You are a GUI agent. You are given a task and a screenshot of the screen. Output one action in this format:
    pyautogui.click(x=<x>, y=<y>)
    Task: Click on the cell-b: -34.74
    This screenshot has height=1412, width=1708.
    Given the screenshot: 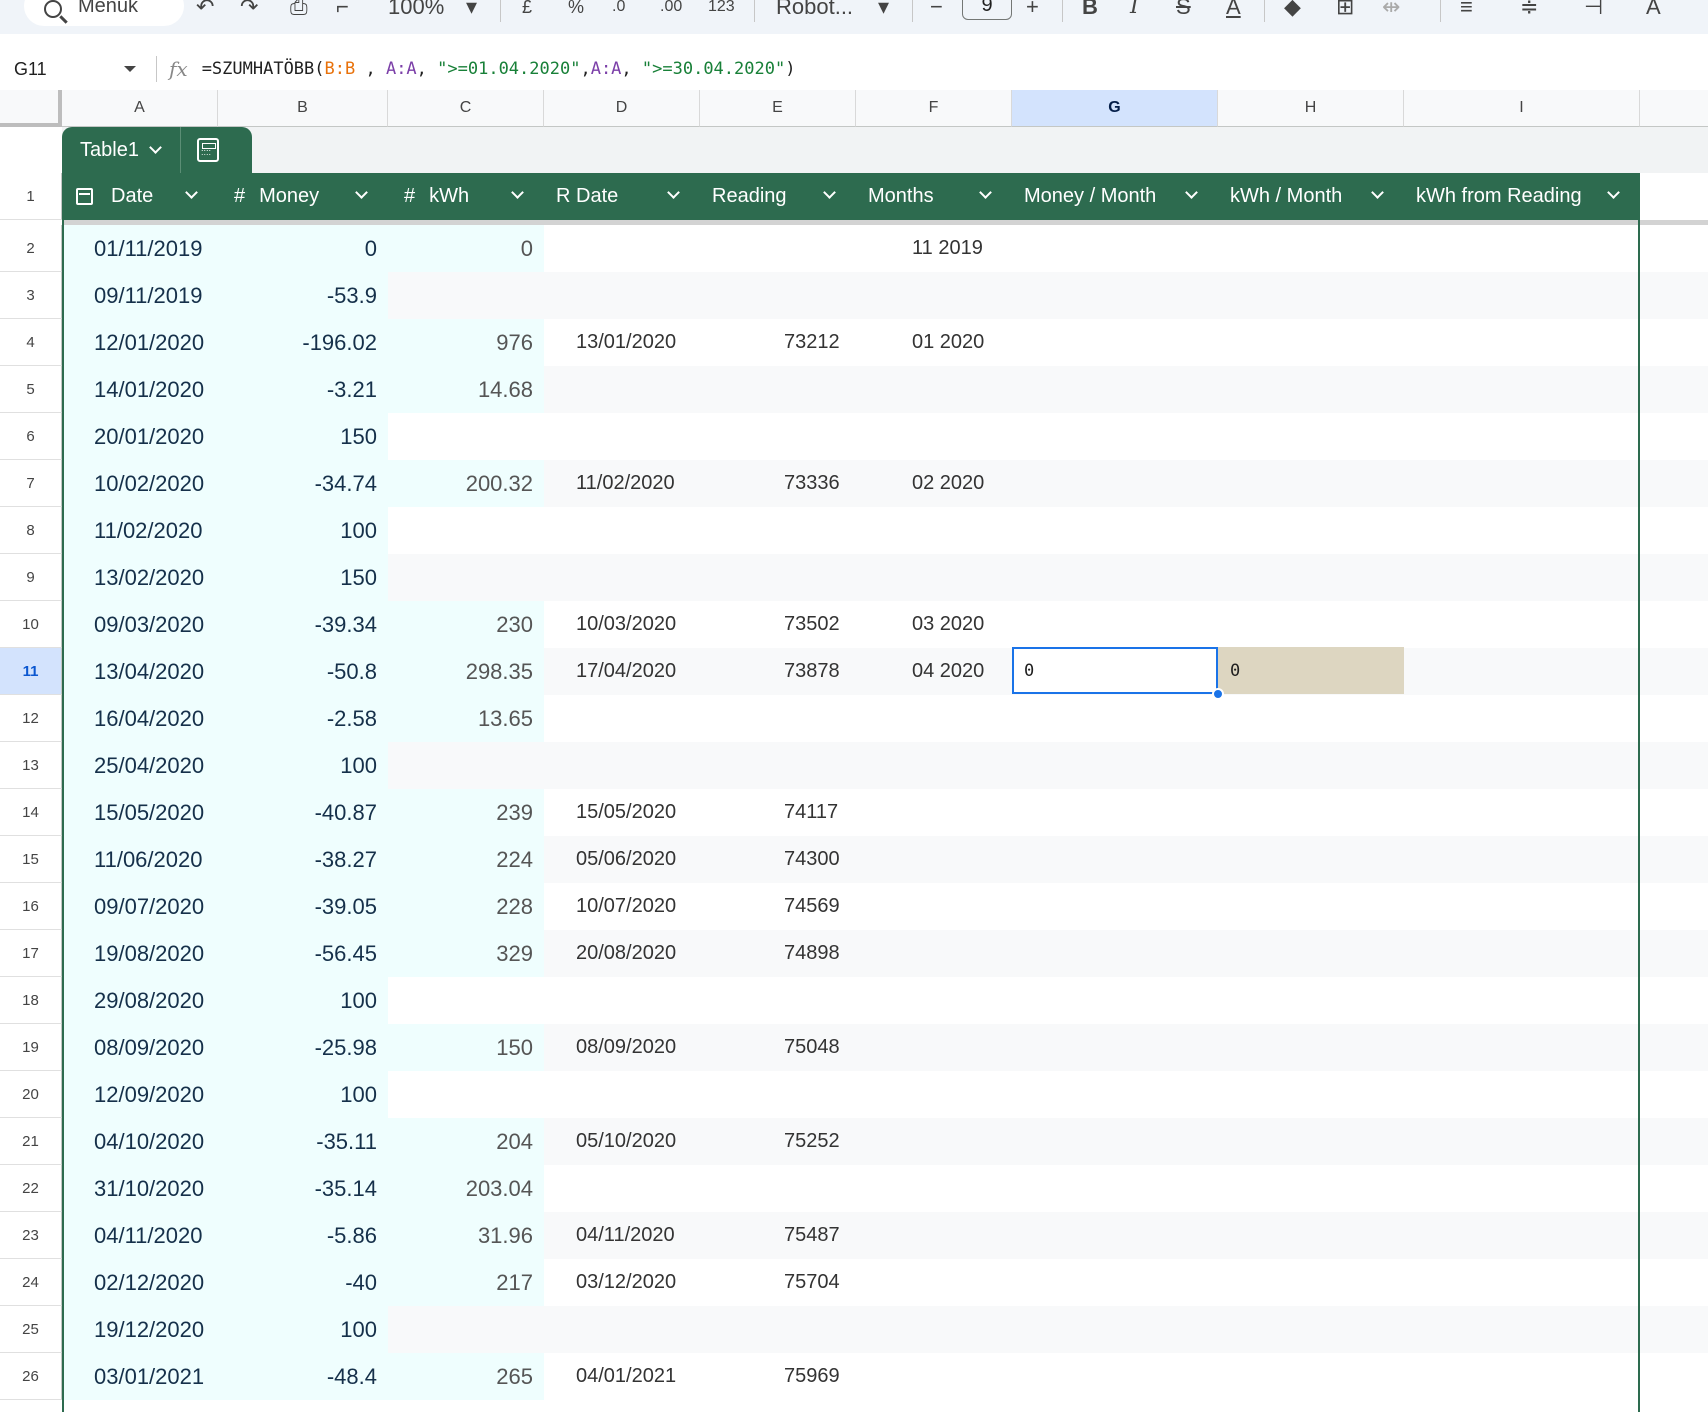 What is the action you would take?
    pyautogui.click(x=303, y=483)
    